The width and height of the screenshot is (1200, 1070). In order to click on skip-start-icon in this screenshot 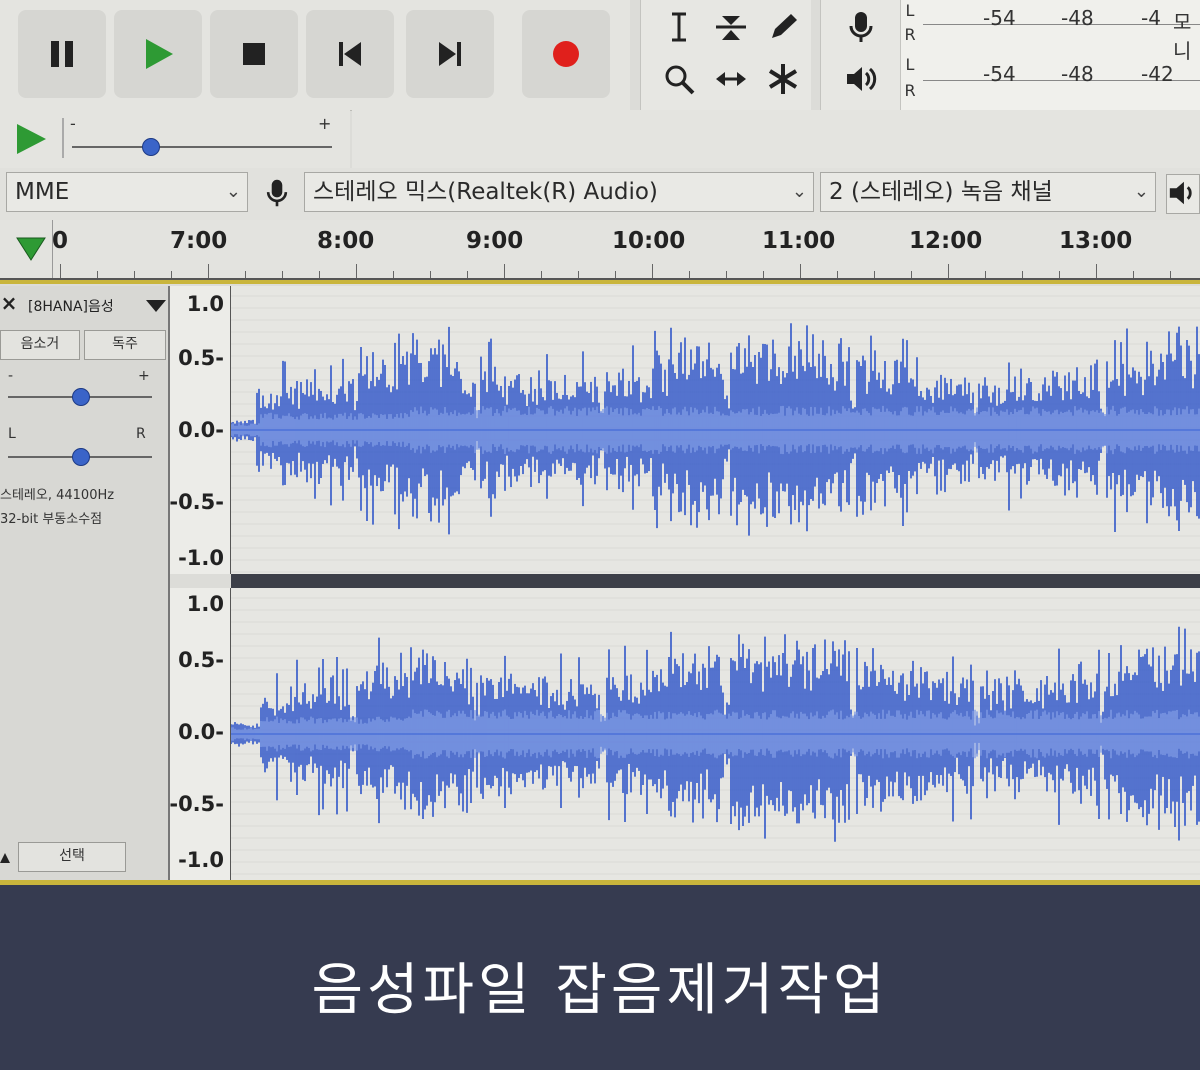, I will do `click(350, 54)`.